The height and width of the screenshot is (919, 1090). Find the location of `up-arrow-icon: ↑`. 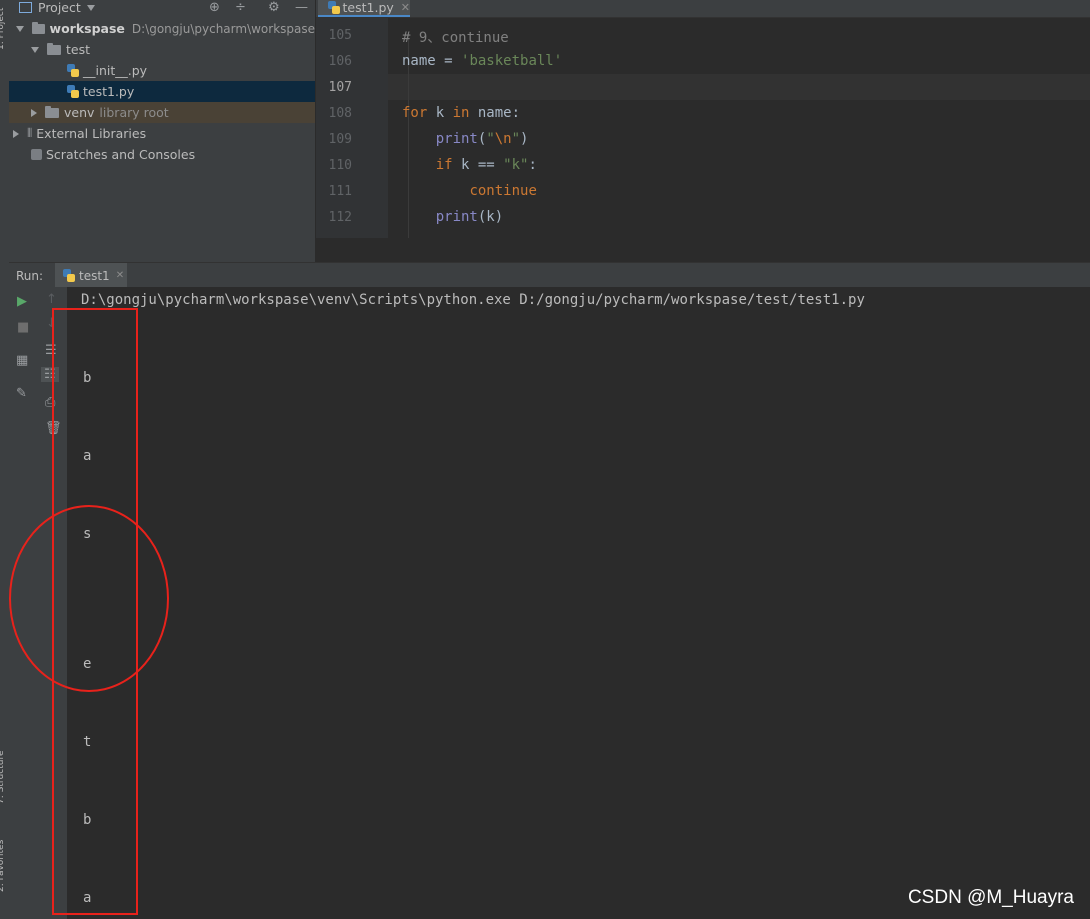

up-arrow-icon: ↑ is located at coordinates (51, 299).